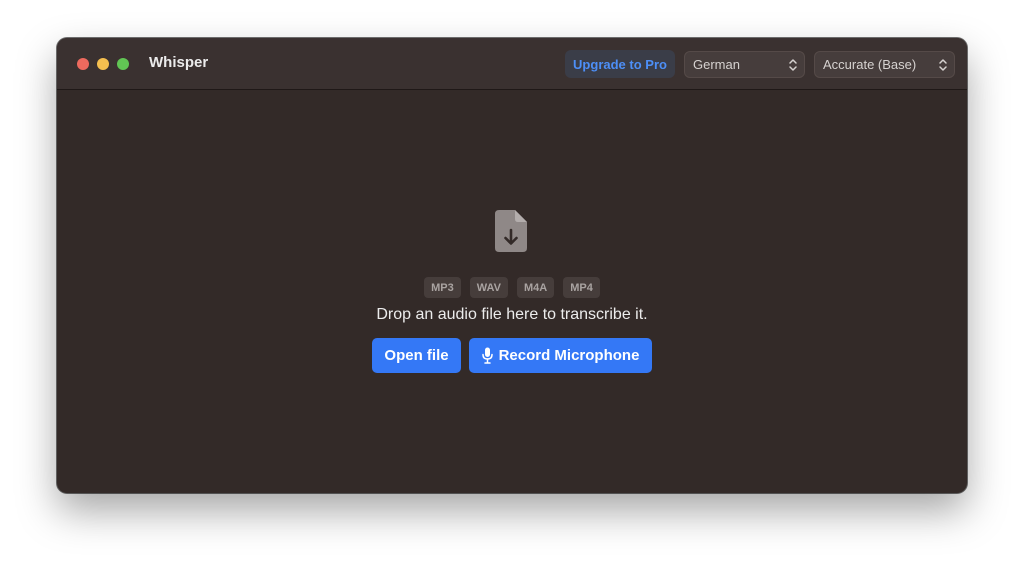 This screenshot has width=1024, height=568. Describe the element at coordinates (487, 355) in the screenshot. I see `microphone-icon` at that location.